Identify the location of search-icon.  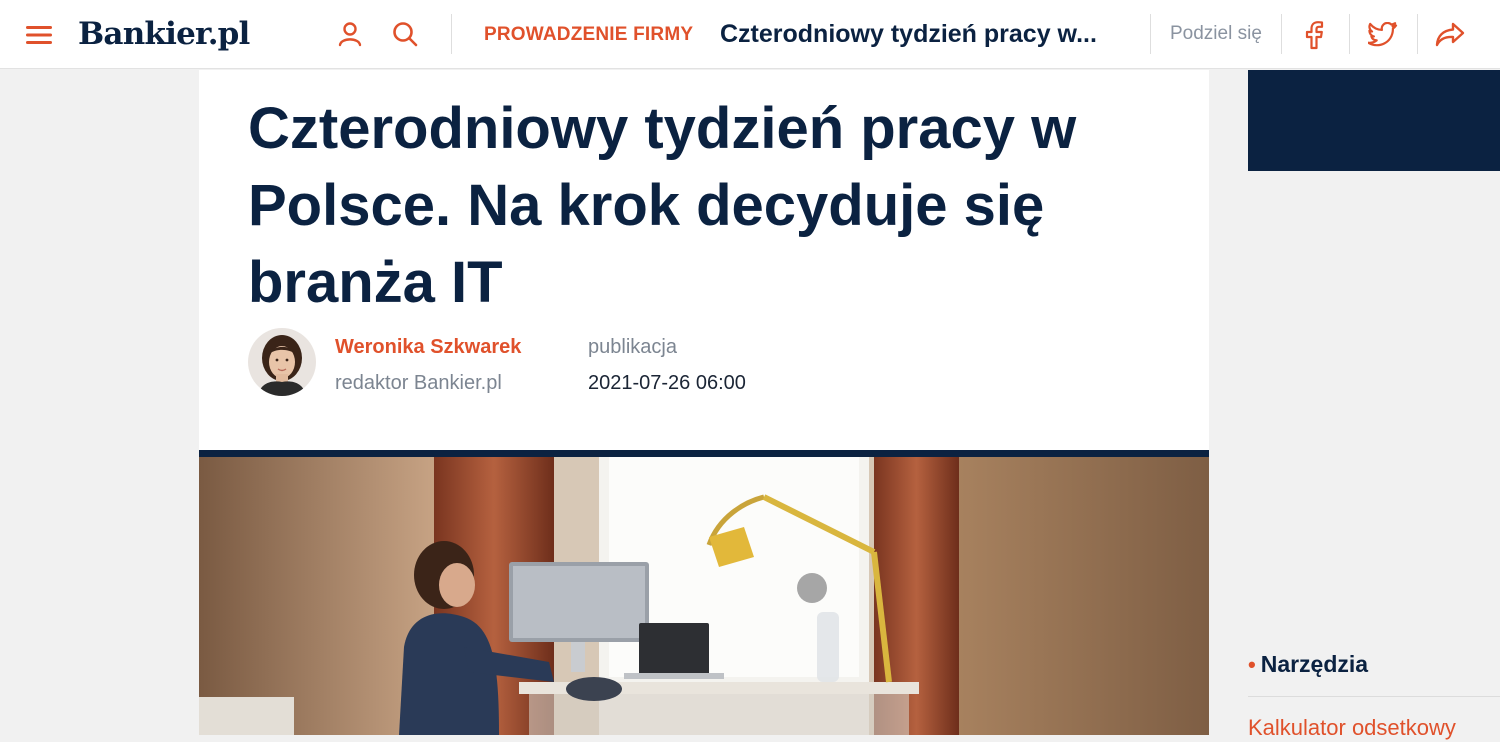
(405, 34).